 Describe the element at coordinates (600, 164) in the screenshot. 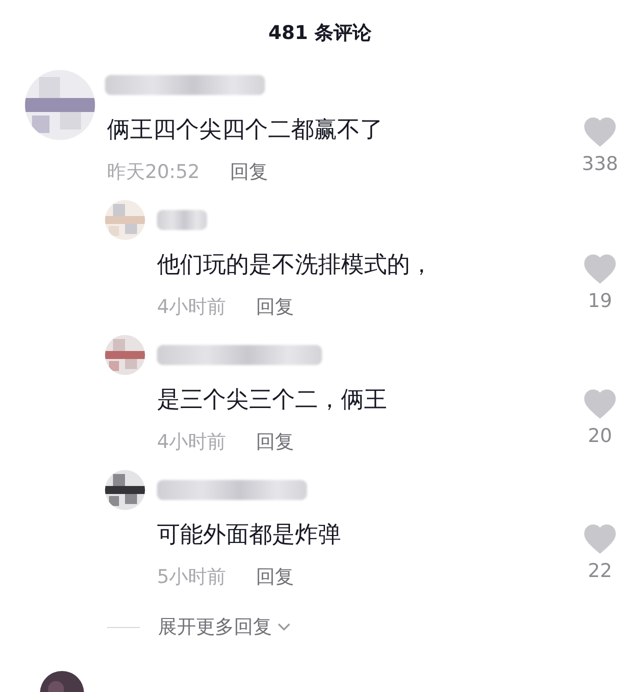

I see `like-count: 338` at that location.